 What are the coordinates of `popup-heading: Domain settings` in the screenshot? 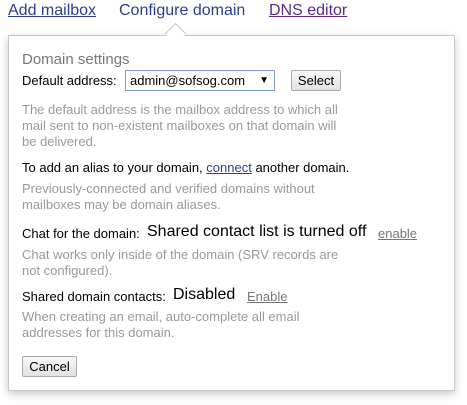 It's located at (76, 59).